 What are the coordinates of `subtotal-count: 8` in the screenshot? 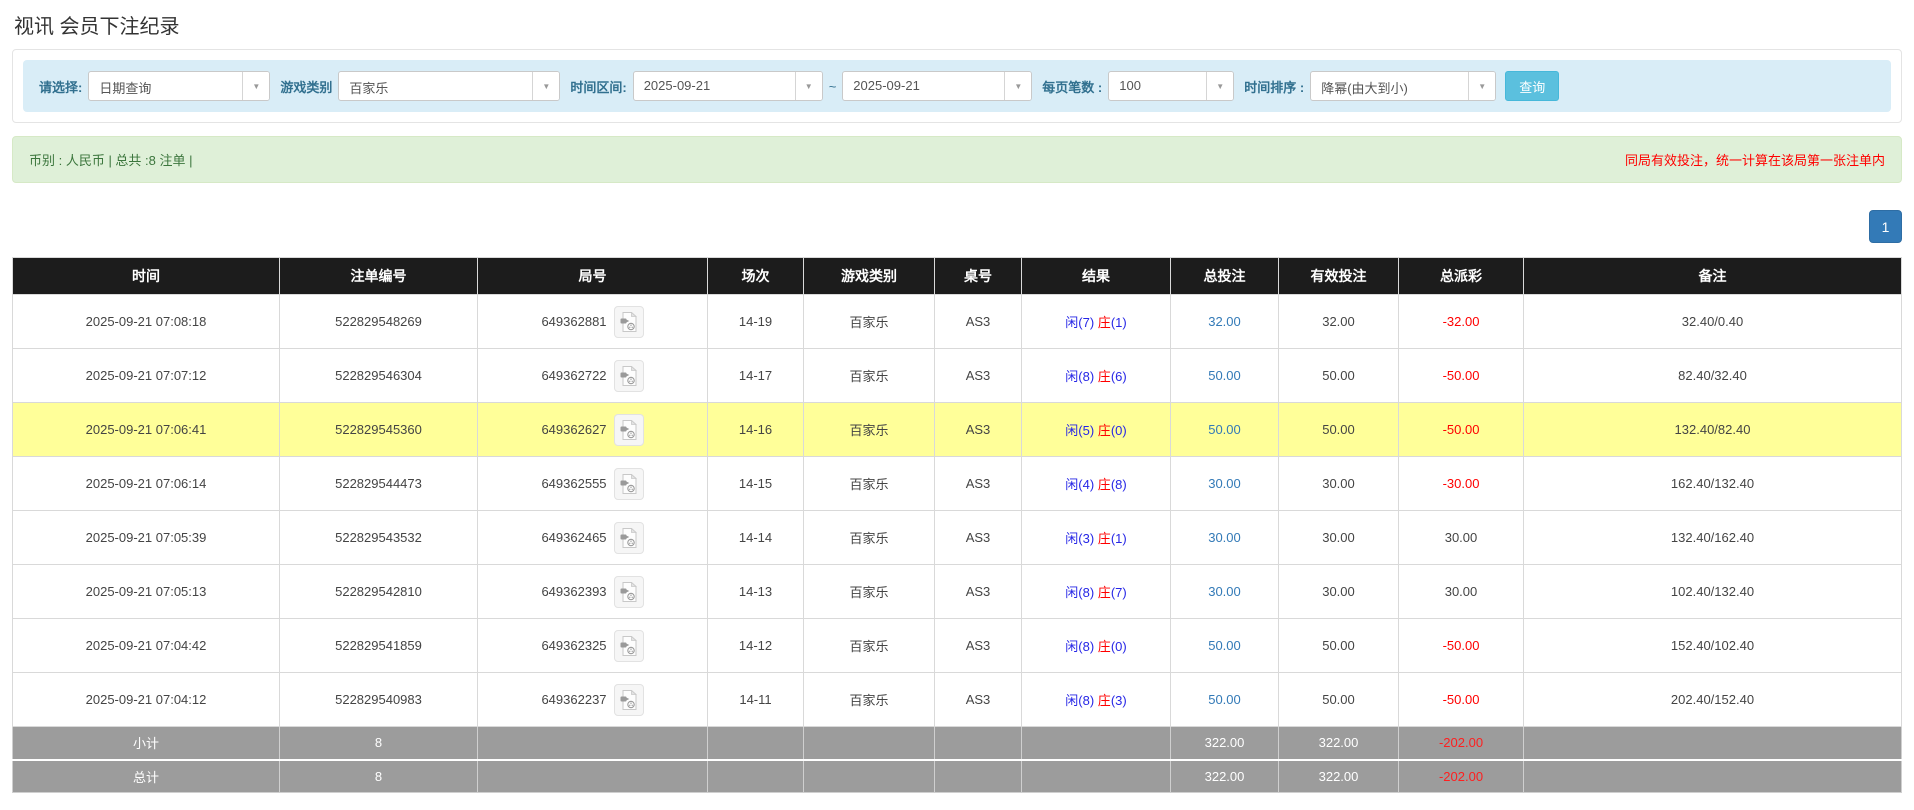 It's located at (378, 743).